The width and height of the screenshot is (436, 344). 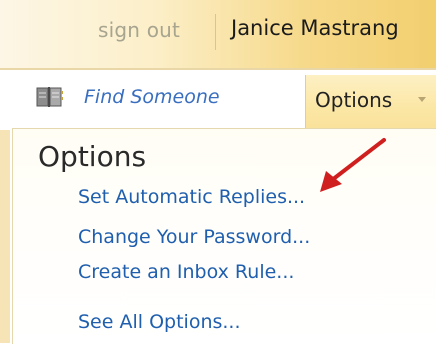 I want to click on chevron-down-icon, so click(x=422, y=99).